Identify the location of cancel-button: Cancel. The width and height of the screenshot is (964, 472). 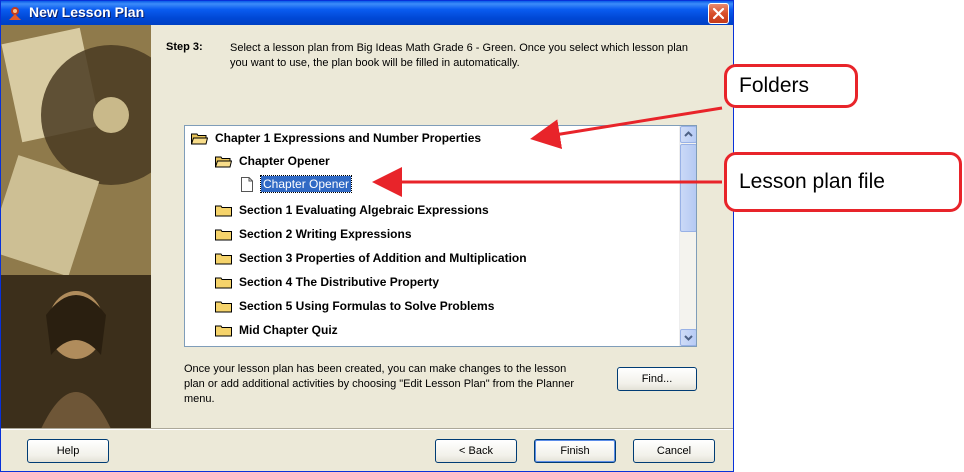
(674, 451).